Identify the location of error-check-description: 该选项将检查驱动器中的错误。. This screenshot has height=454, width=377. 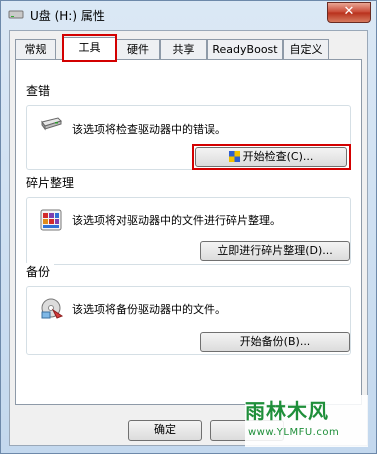
(149, 129).